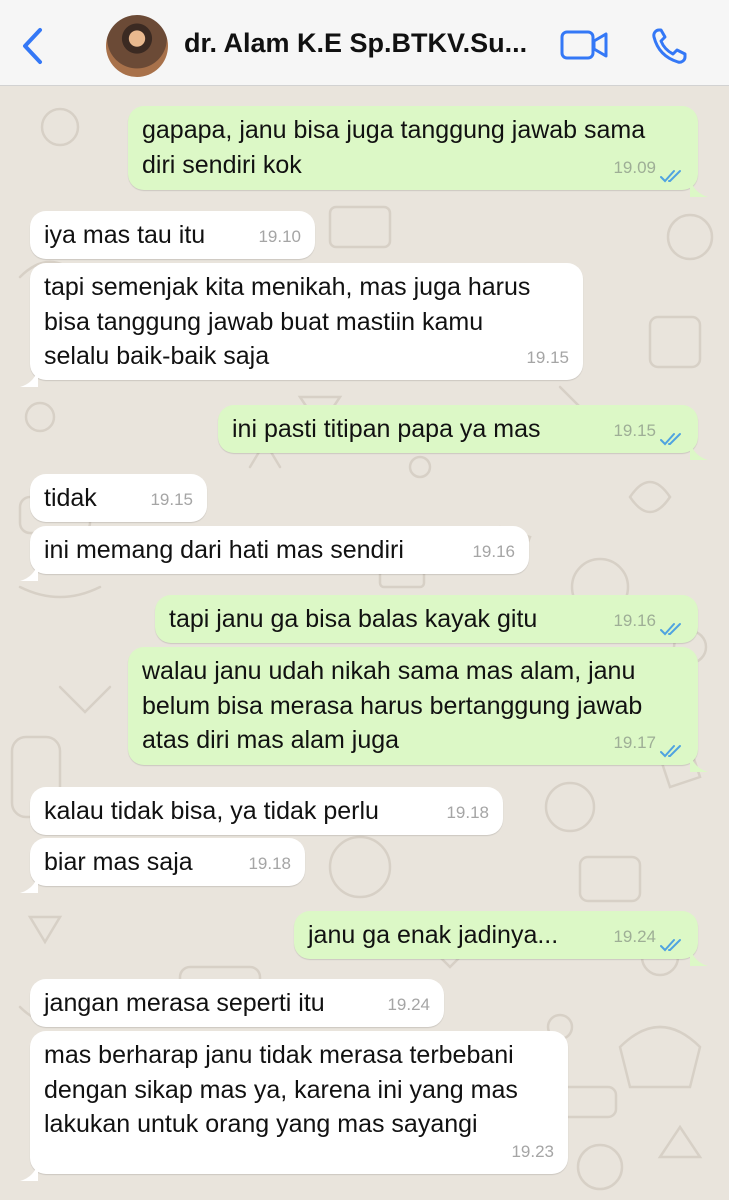  Describe the element at coordinates (211, 811) in the screenshot. I see `message-text: kalau tidak bisa, ya tidak perlu` at that location.